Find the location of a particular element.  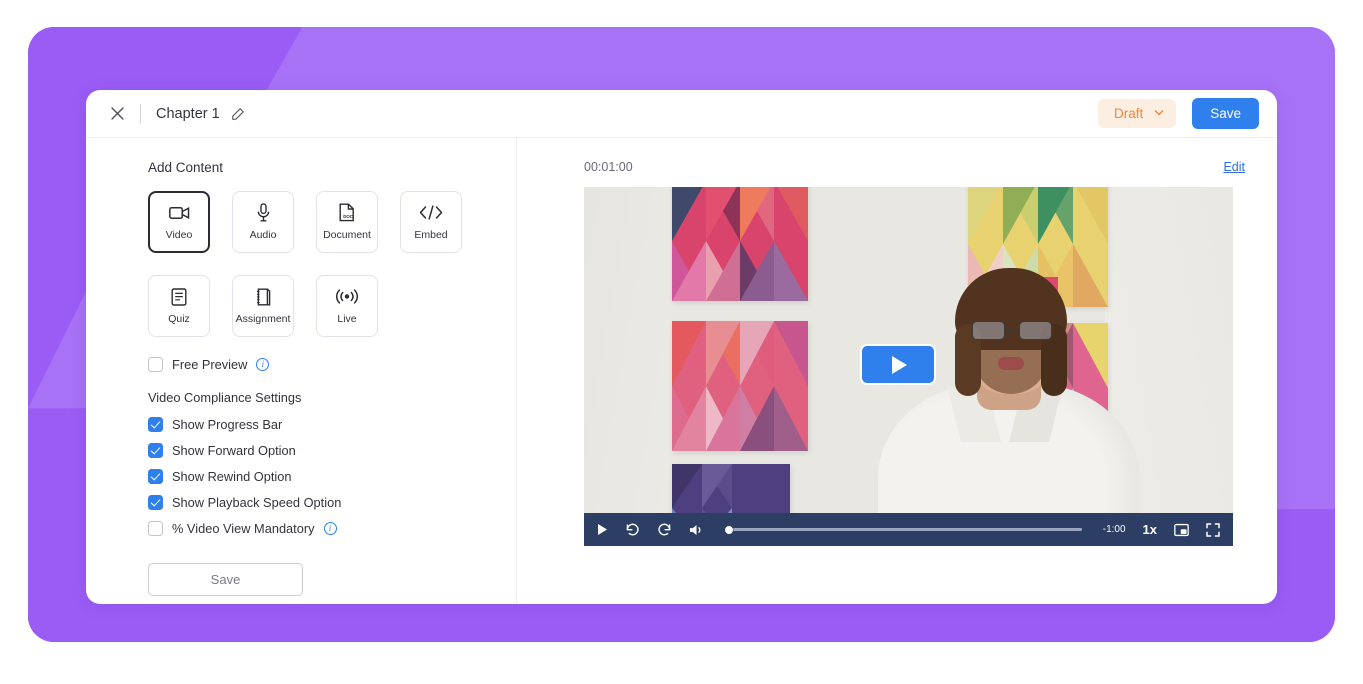

fullscreen-icon is located at coordinates (1213, 529).